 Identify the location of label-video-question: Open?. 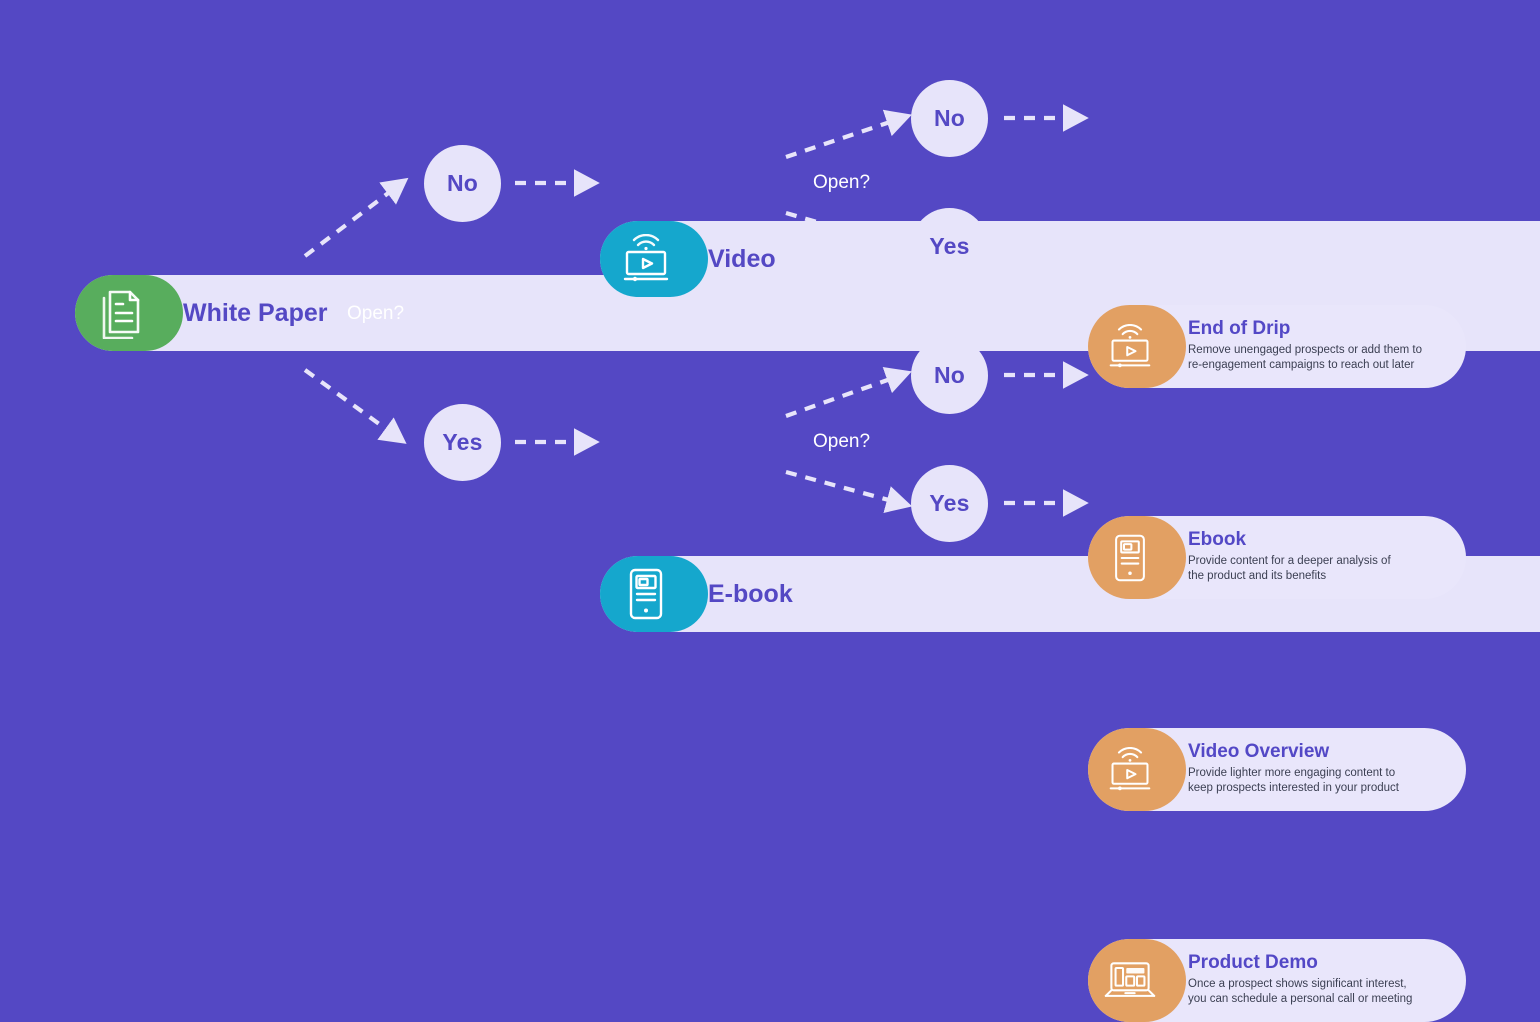
(842, 182).